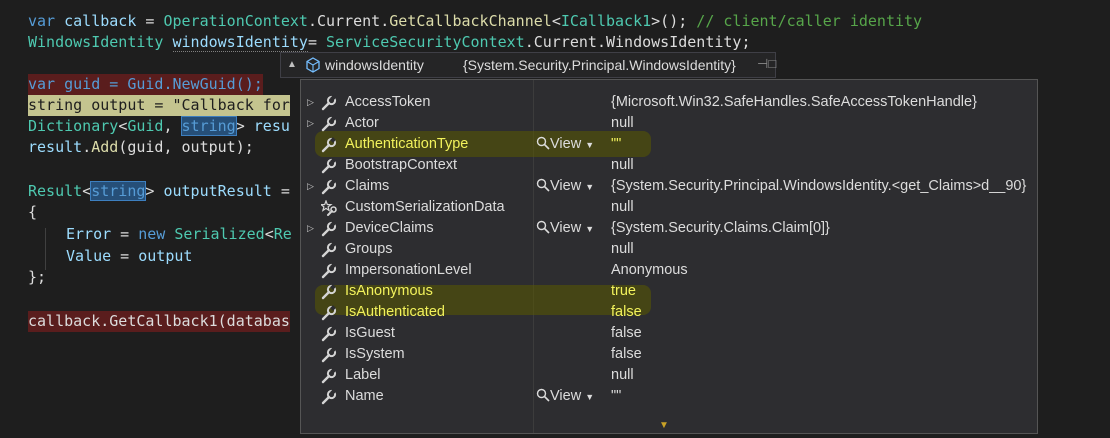  What do you see at coordinates (219, 234) in the screenshot?
I see `type-name: Serialized` at bounding box center [219, 234].